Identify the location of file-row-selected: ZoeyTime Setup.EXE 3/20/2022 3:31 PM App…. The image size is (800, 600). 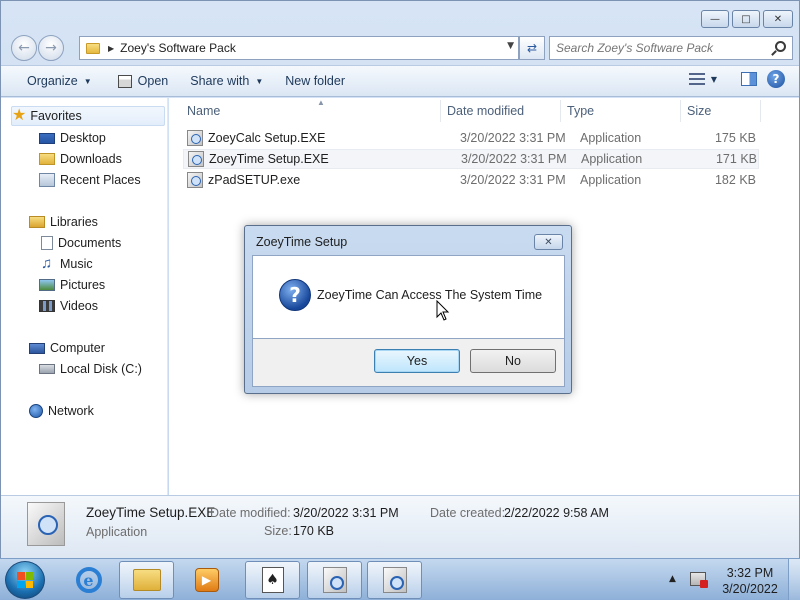
(471, 159).